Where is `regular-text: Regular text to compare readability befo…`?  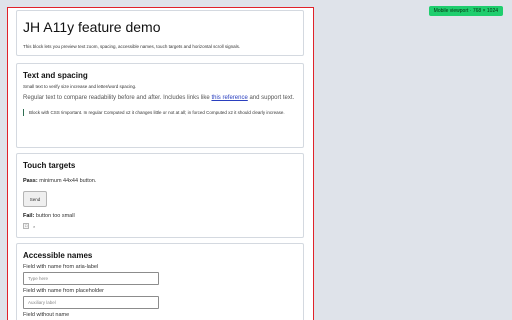 regular-text: Regular text to compare readability befo… is located at coordinates (160, 99).